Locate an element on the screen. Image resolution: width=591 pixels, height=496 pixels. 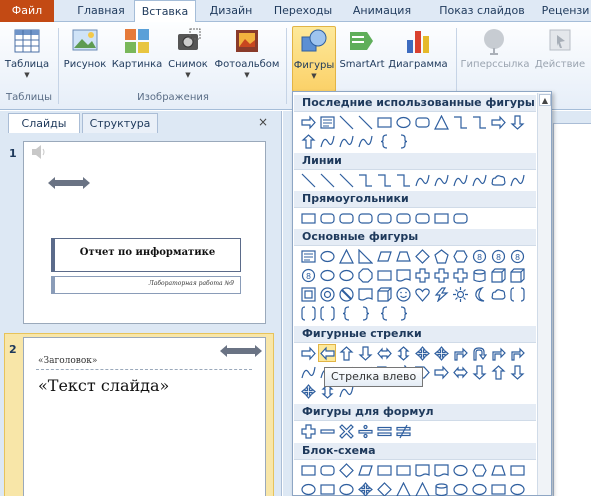
tab-insert: Вставка is located at coordinates (165, 11).